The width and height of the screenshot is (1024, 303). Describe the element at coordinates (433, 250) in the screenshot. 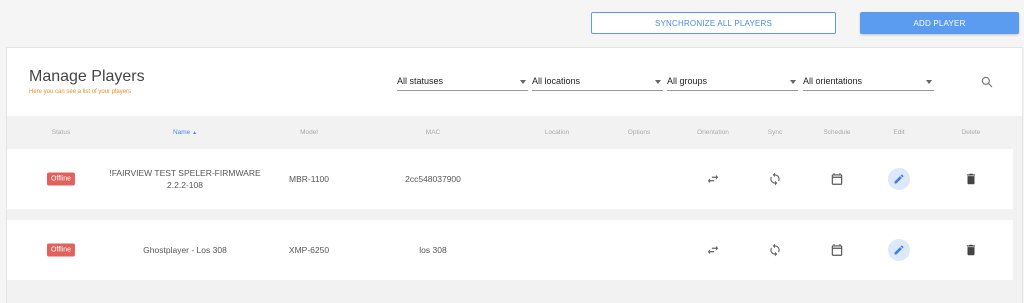

I see `player-mac: los 308` at that location.